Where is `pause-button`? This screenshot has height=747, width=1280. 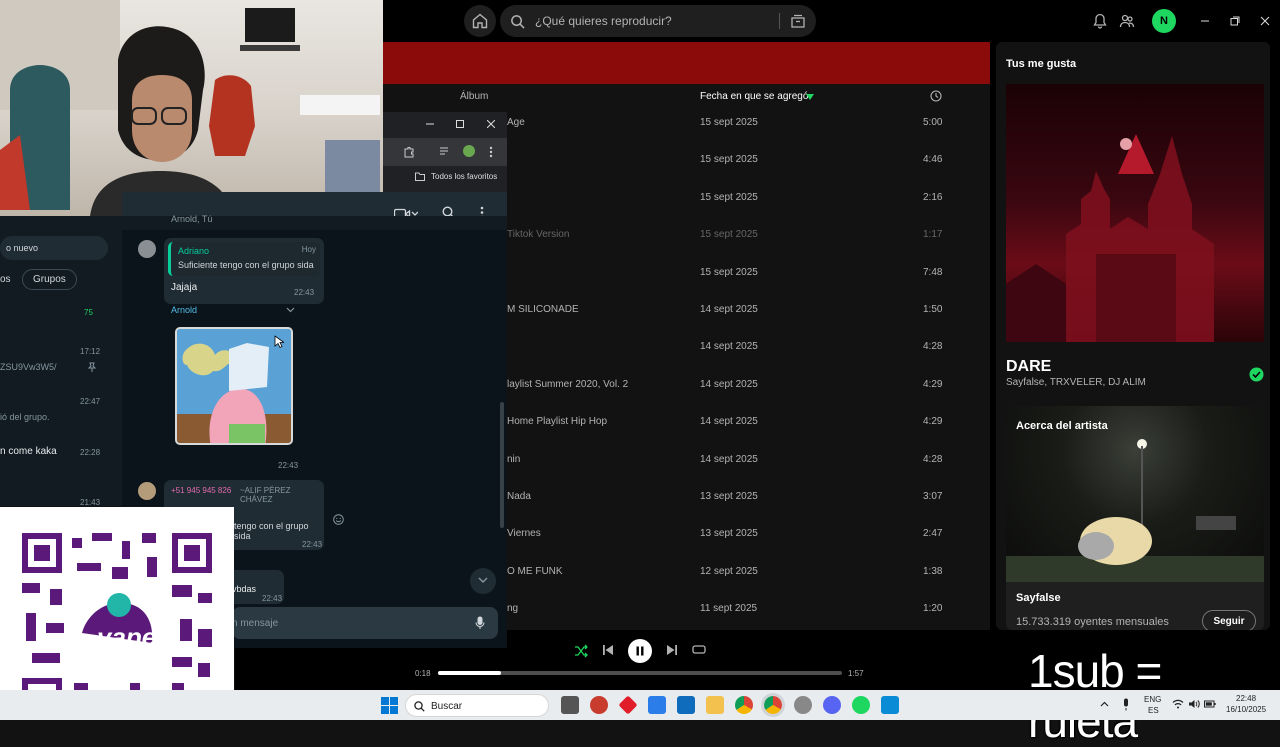 pause-button is located at coordinates (640, 651).